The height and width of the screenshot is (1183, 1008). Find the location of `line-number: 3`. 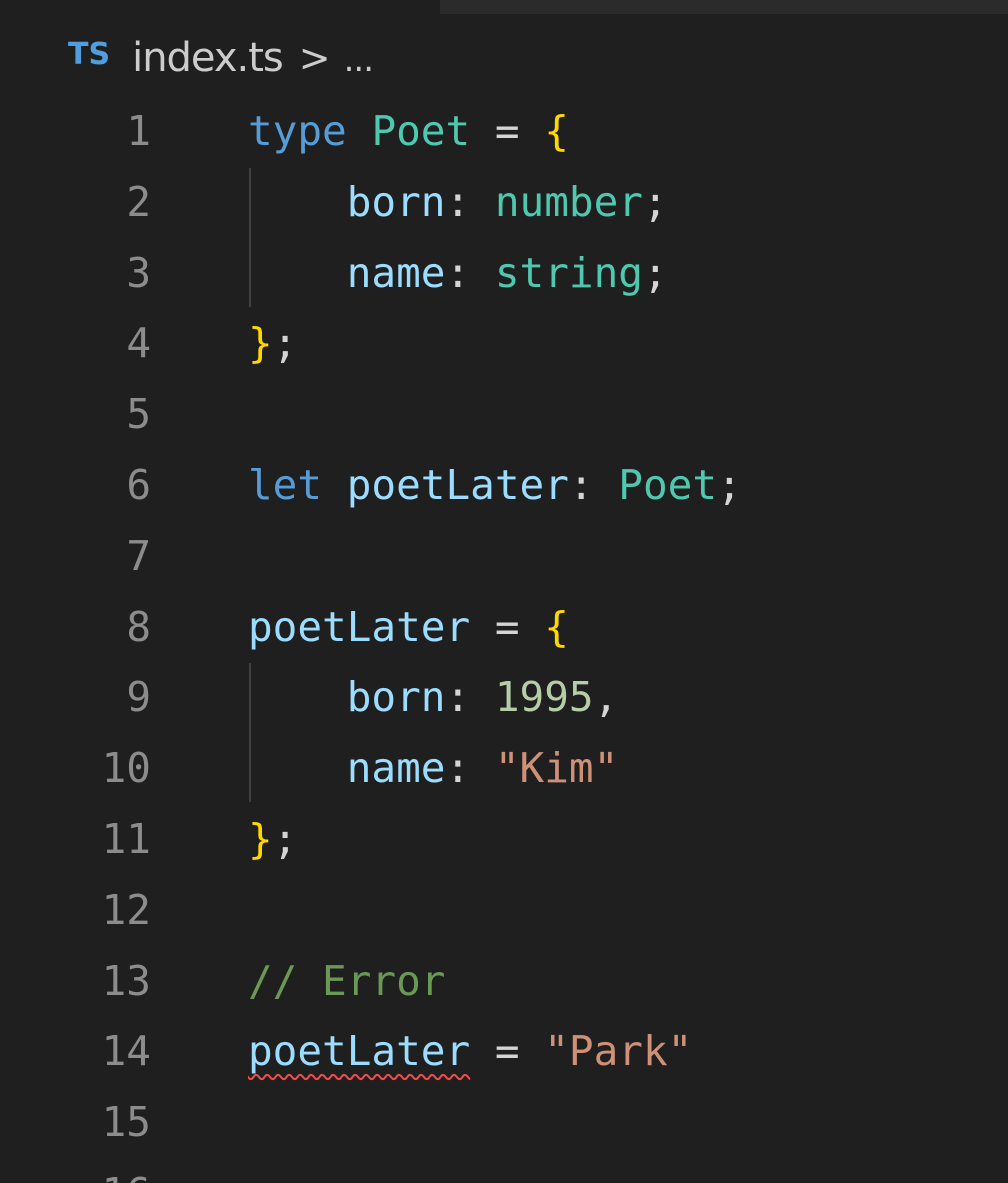

line-number: 3 is located at coordinates (138, 272).